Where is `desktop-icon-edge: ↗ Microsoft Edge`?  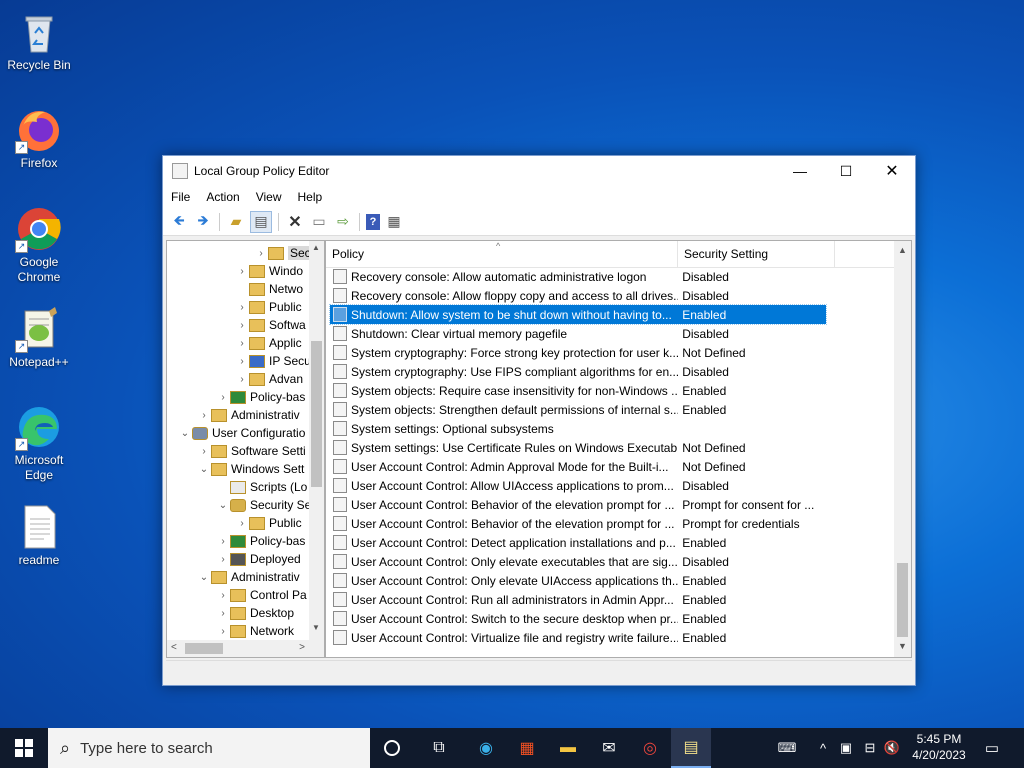
desktop-icon-edge: ↗ Microsoft Edge is located at coordinates (39, 443).